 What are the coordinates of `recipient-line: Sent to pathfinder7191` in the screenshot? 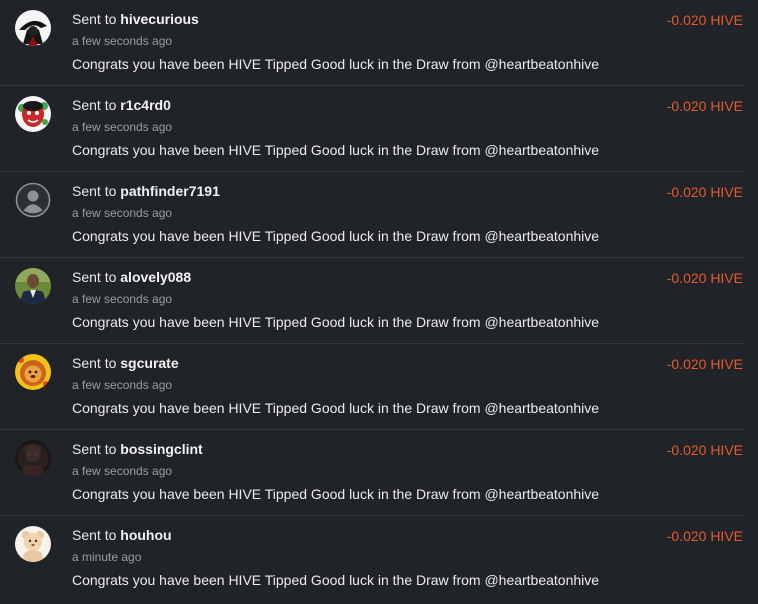 It's located at (146, 191).